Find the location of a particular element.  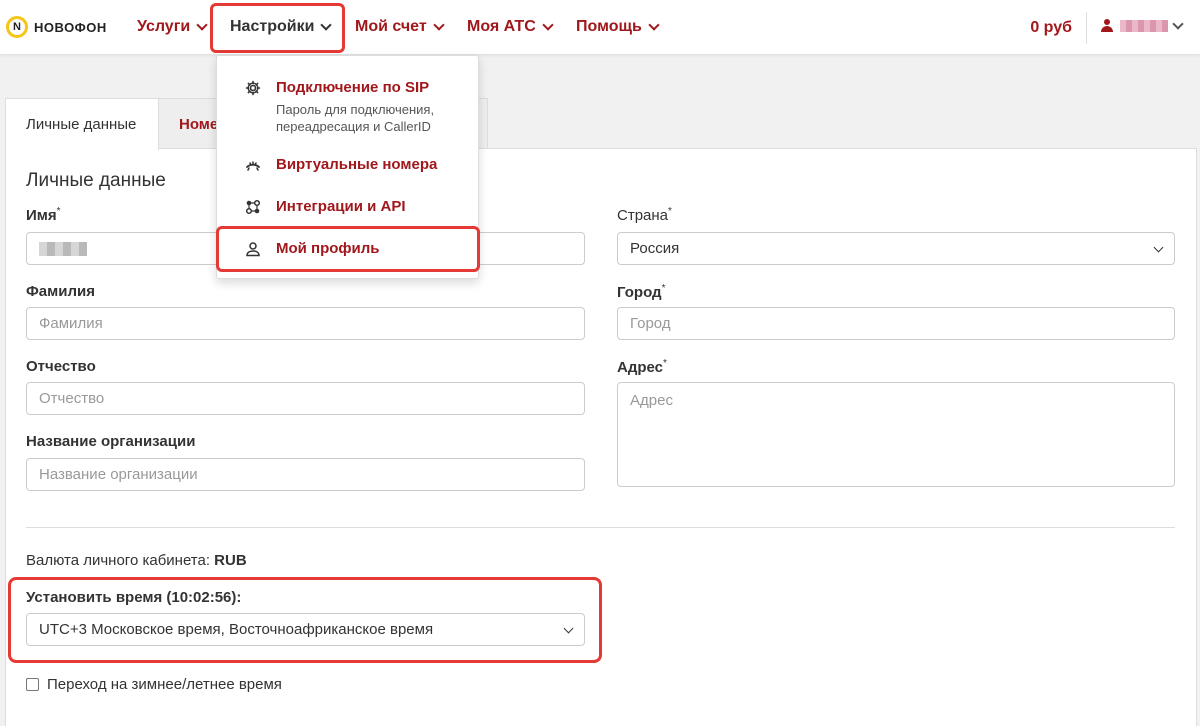

logo-mark-icon: N is located at coordinates (17, 27).